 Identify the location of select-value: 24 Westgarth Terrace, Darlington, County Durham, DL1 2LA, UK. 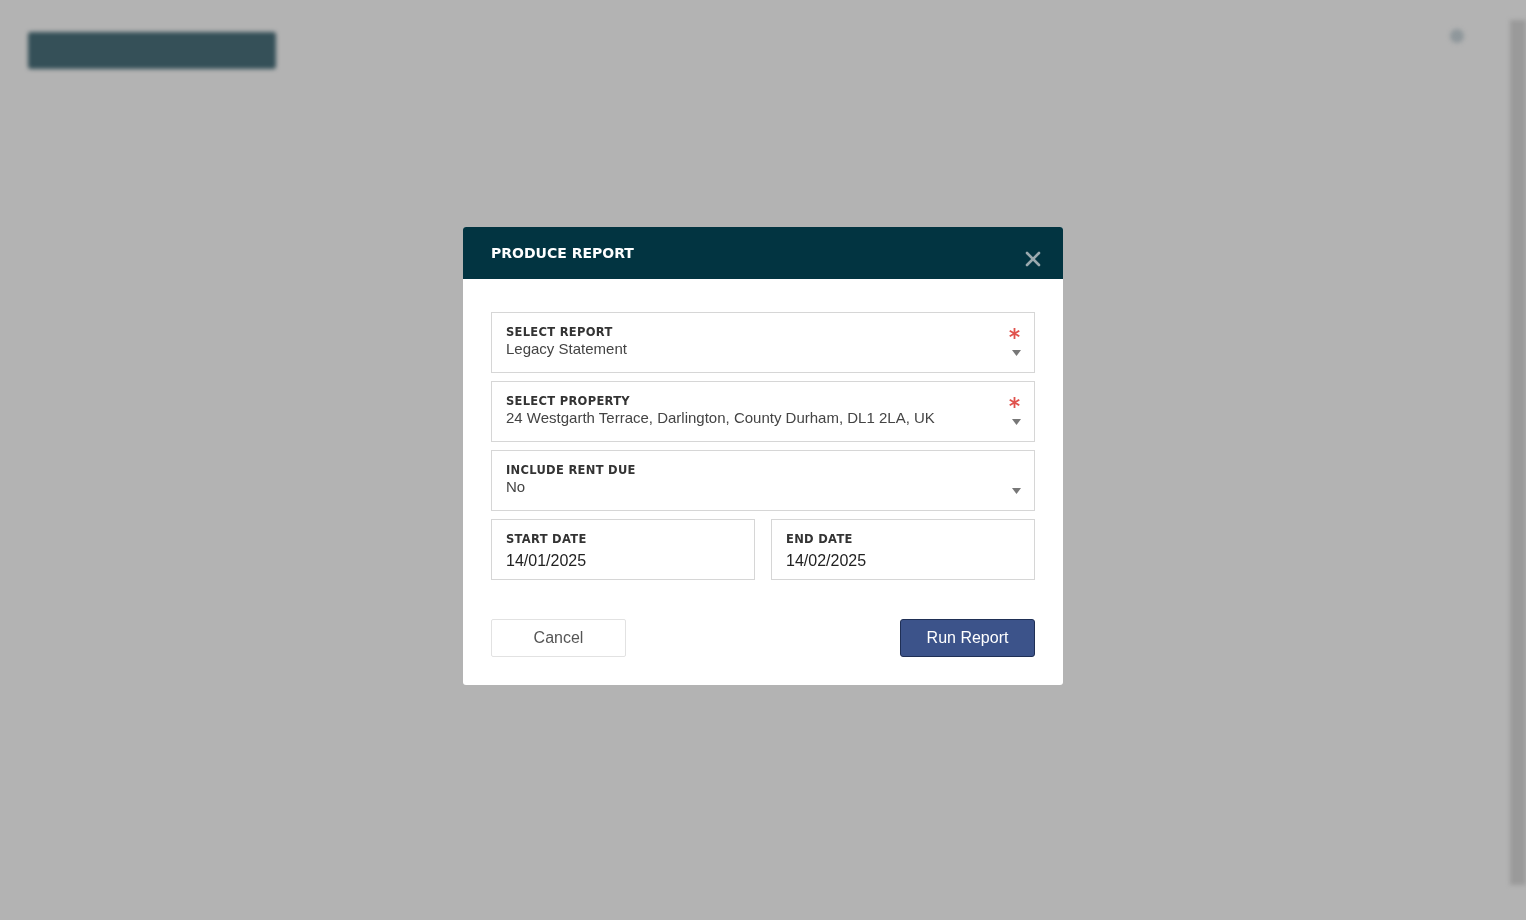
(720, 418).